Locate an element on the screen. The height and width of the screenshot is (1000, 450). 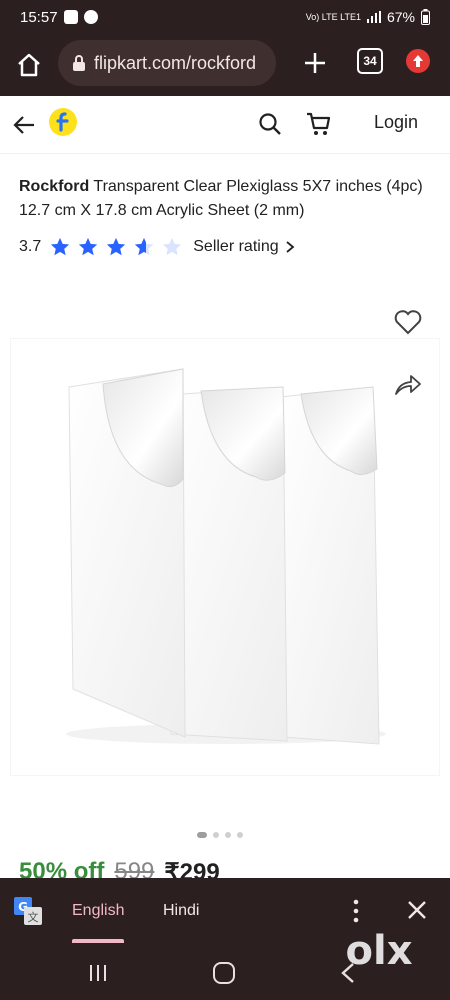
olx-watermark: olx is located at coordinates (379, 951).